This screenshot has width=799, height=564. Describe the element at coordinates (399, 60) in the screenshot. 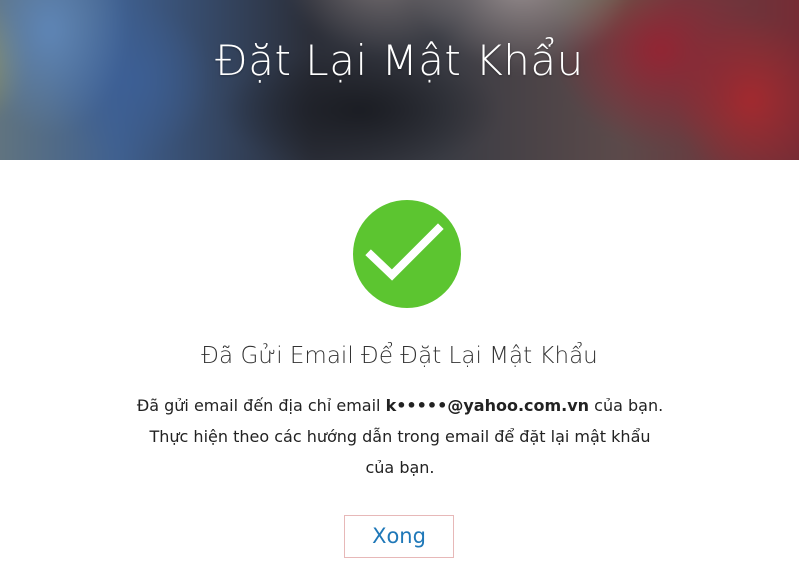

I see `page-title: Đặt Lại Mật Khẩu` at that location.